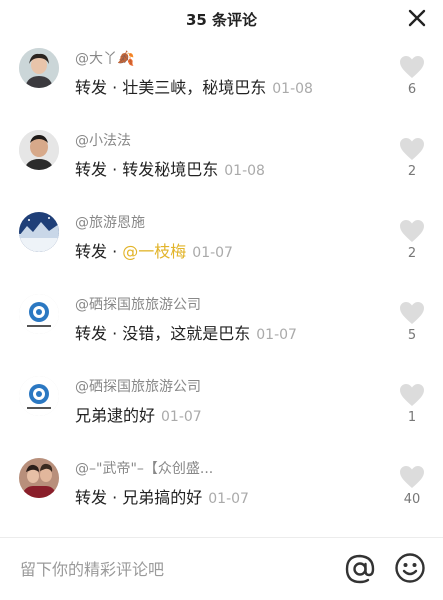 This screenshot has height=600, width=443. I want to click on comment-content: 转发 · 壮美三峡，秘境巴东, so click(171, 87).